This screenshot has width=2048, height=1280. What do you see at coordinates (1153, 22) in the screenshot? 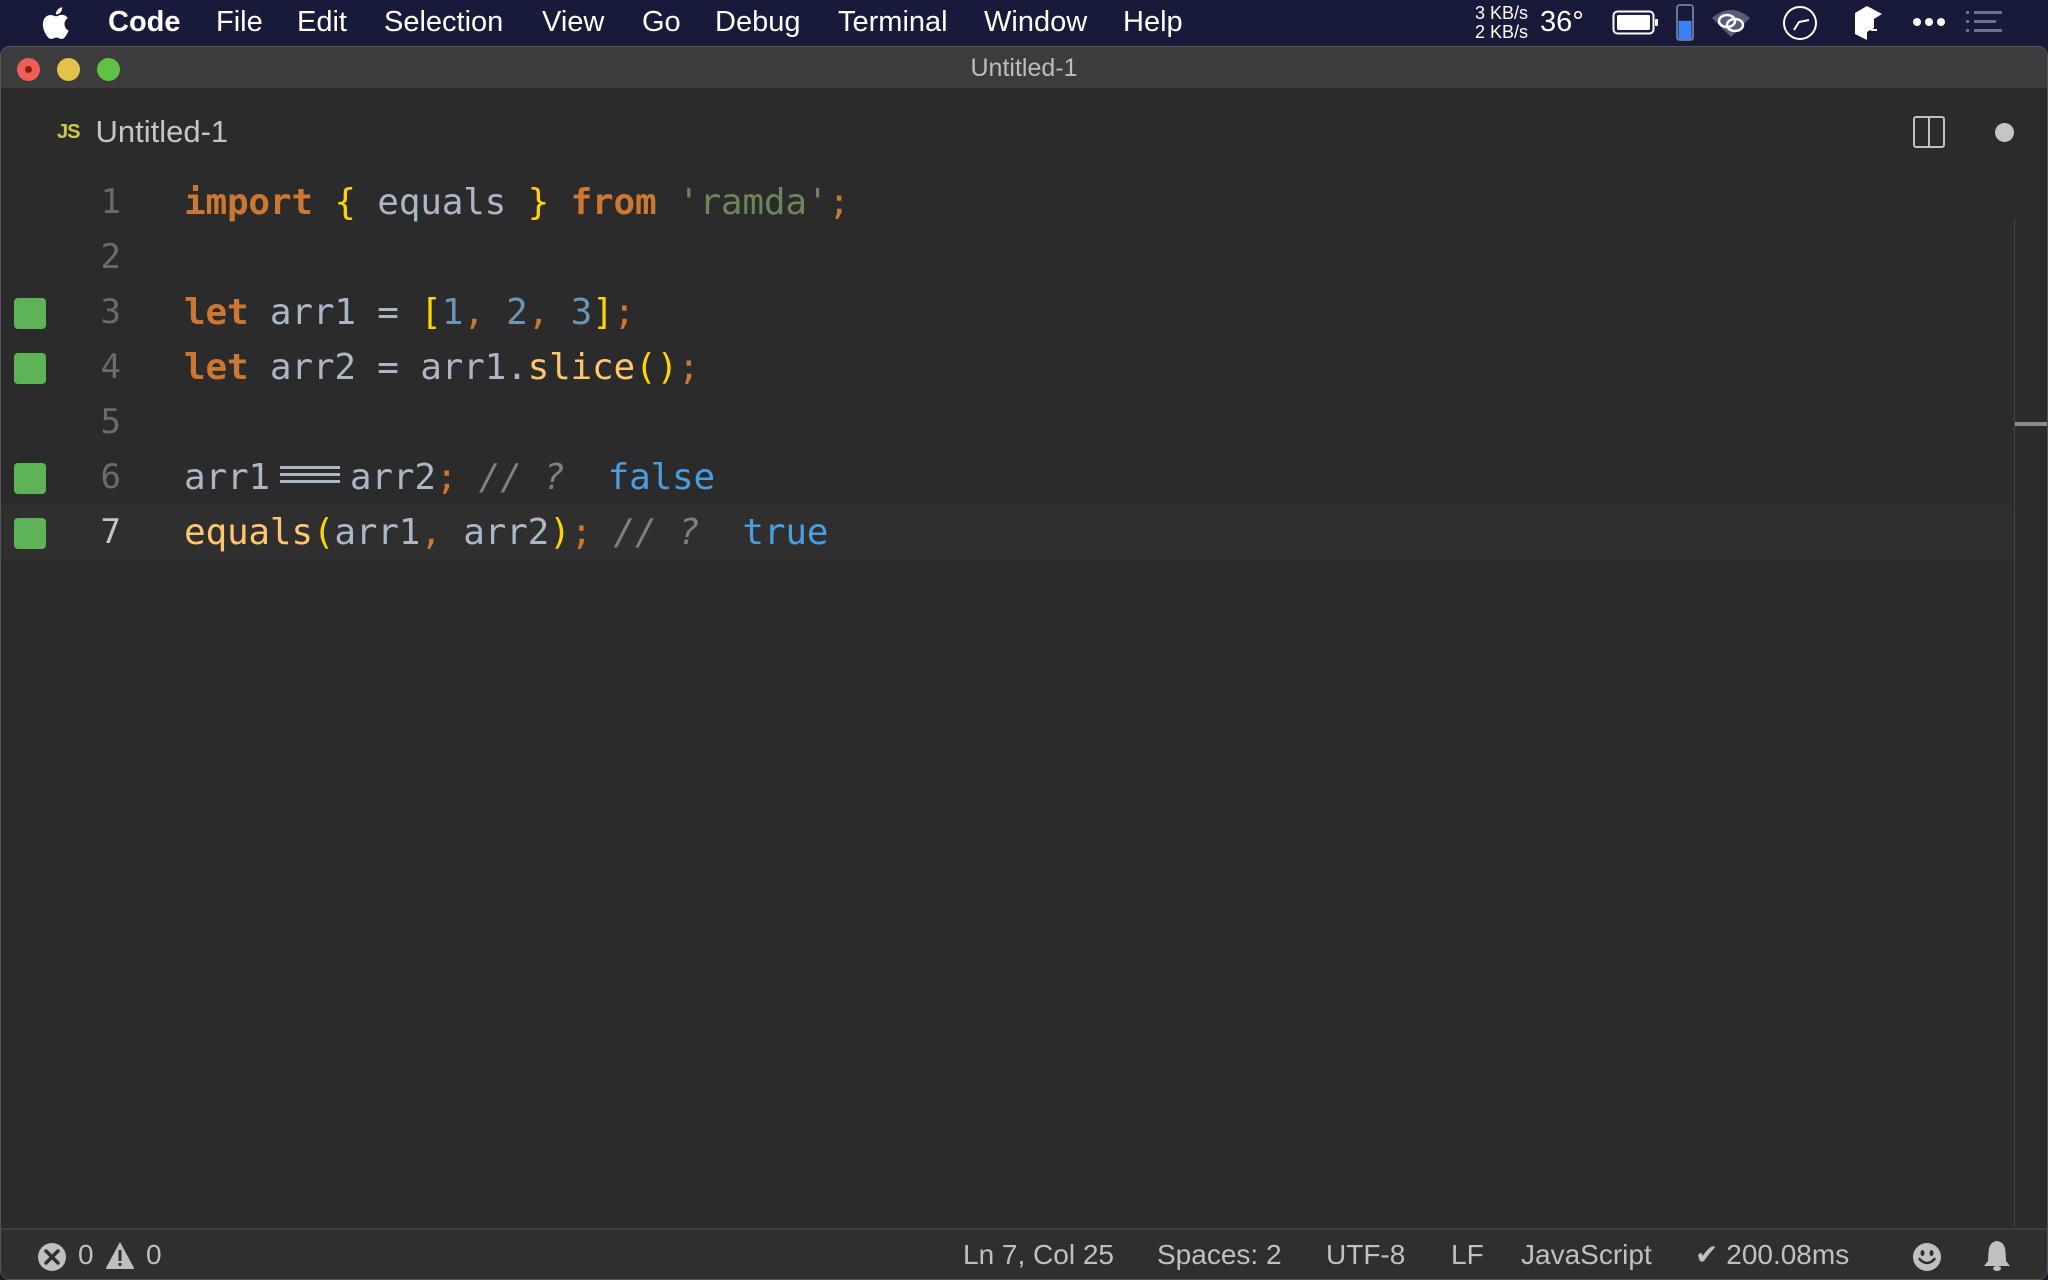
I see `menu-help: Help` at bounding box center [1153, 22].